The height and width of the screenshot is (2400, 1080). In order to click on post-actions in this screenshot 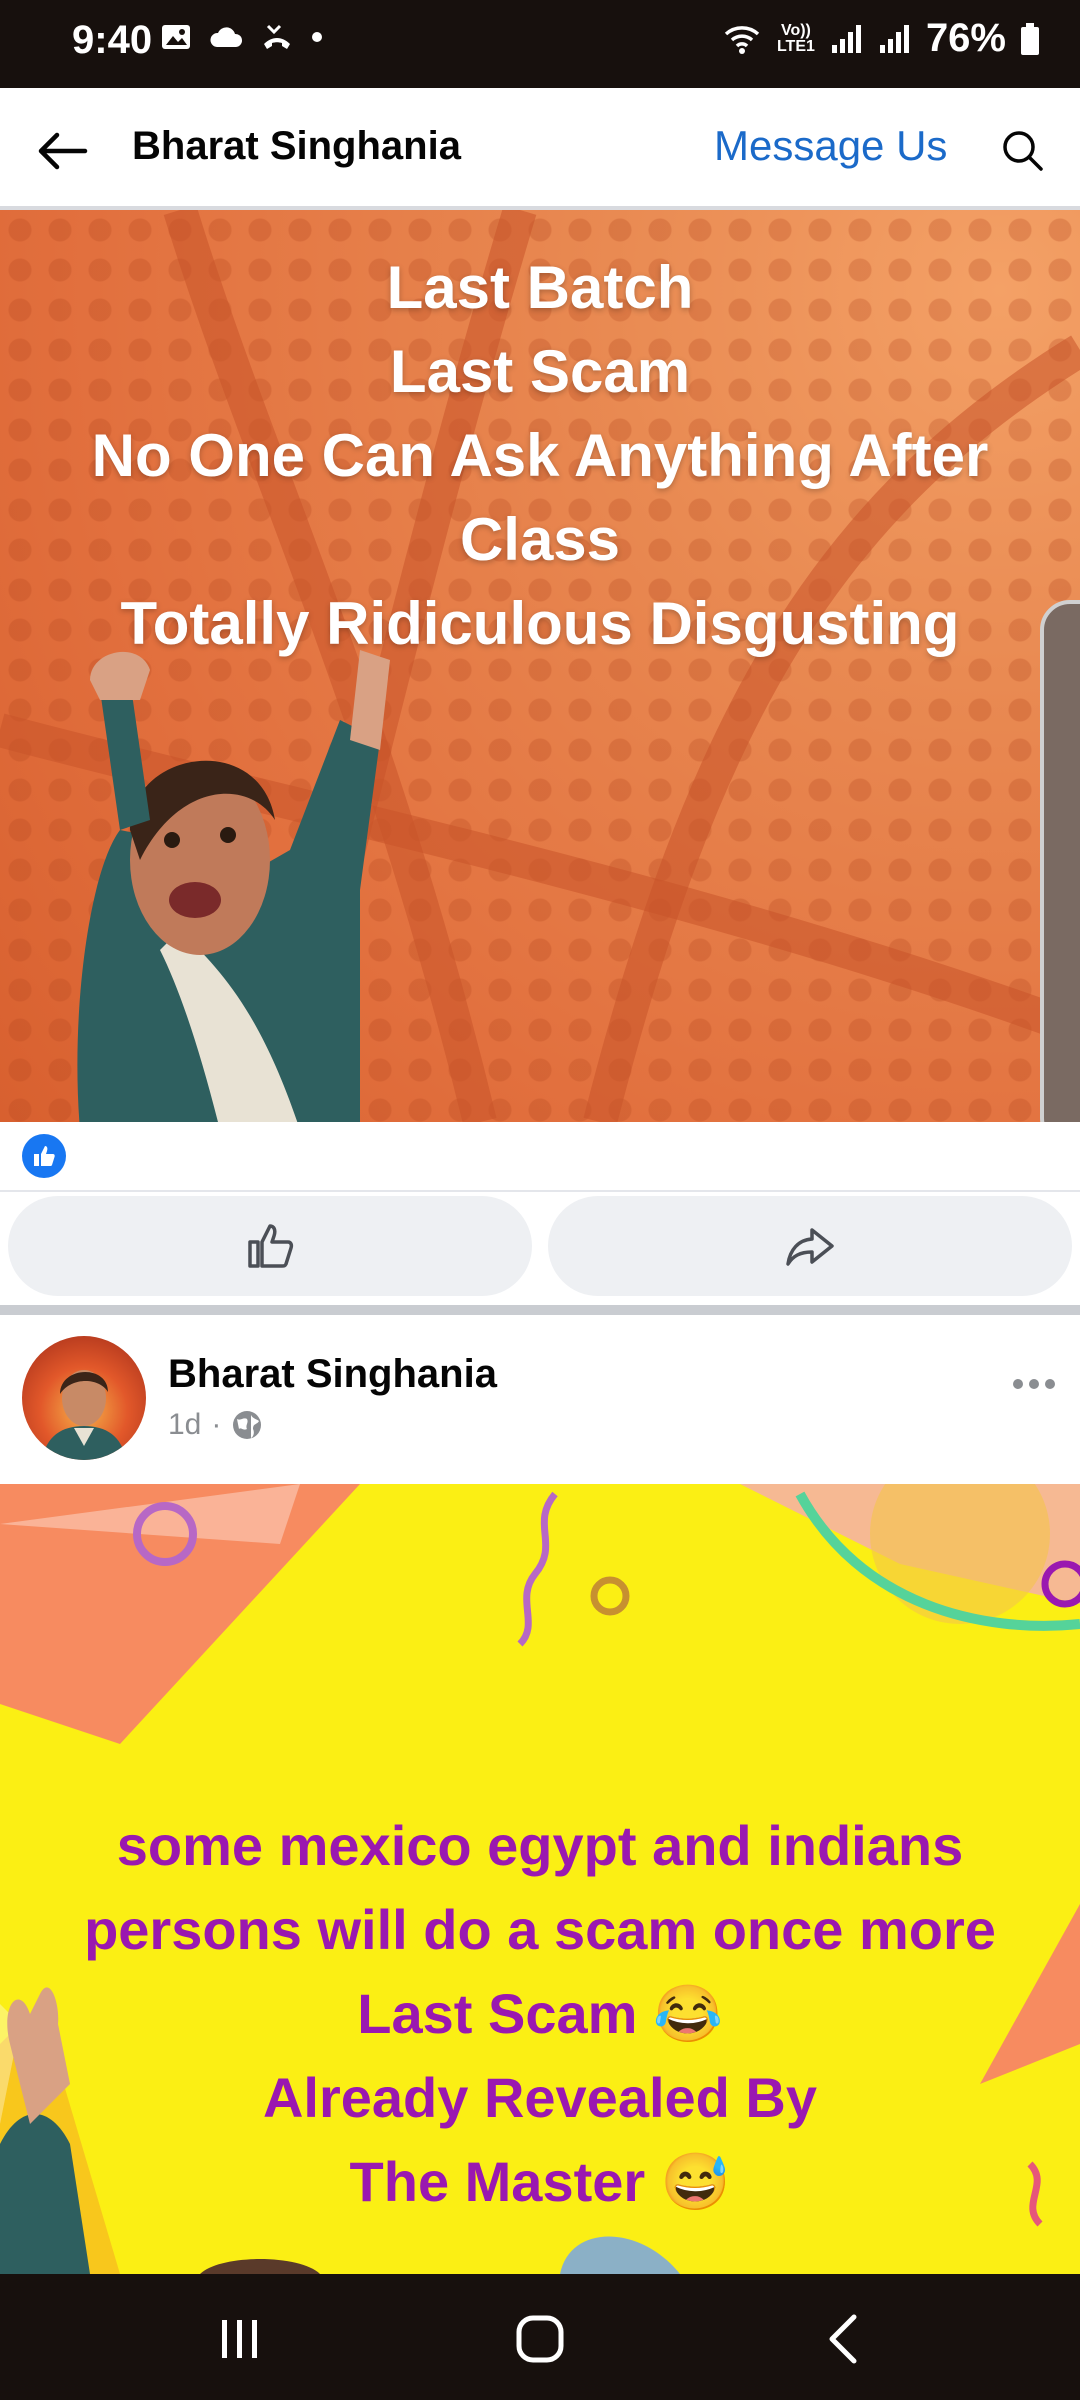, I will do `click(540, 1245)`.